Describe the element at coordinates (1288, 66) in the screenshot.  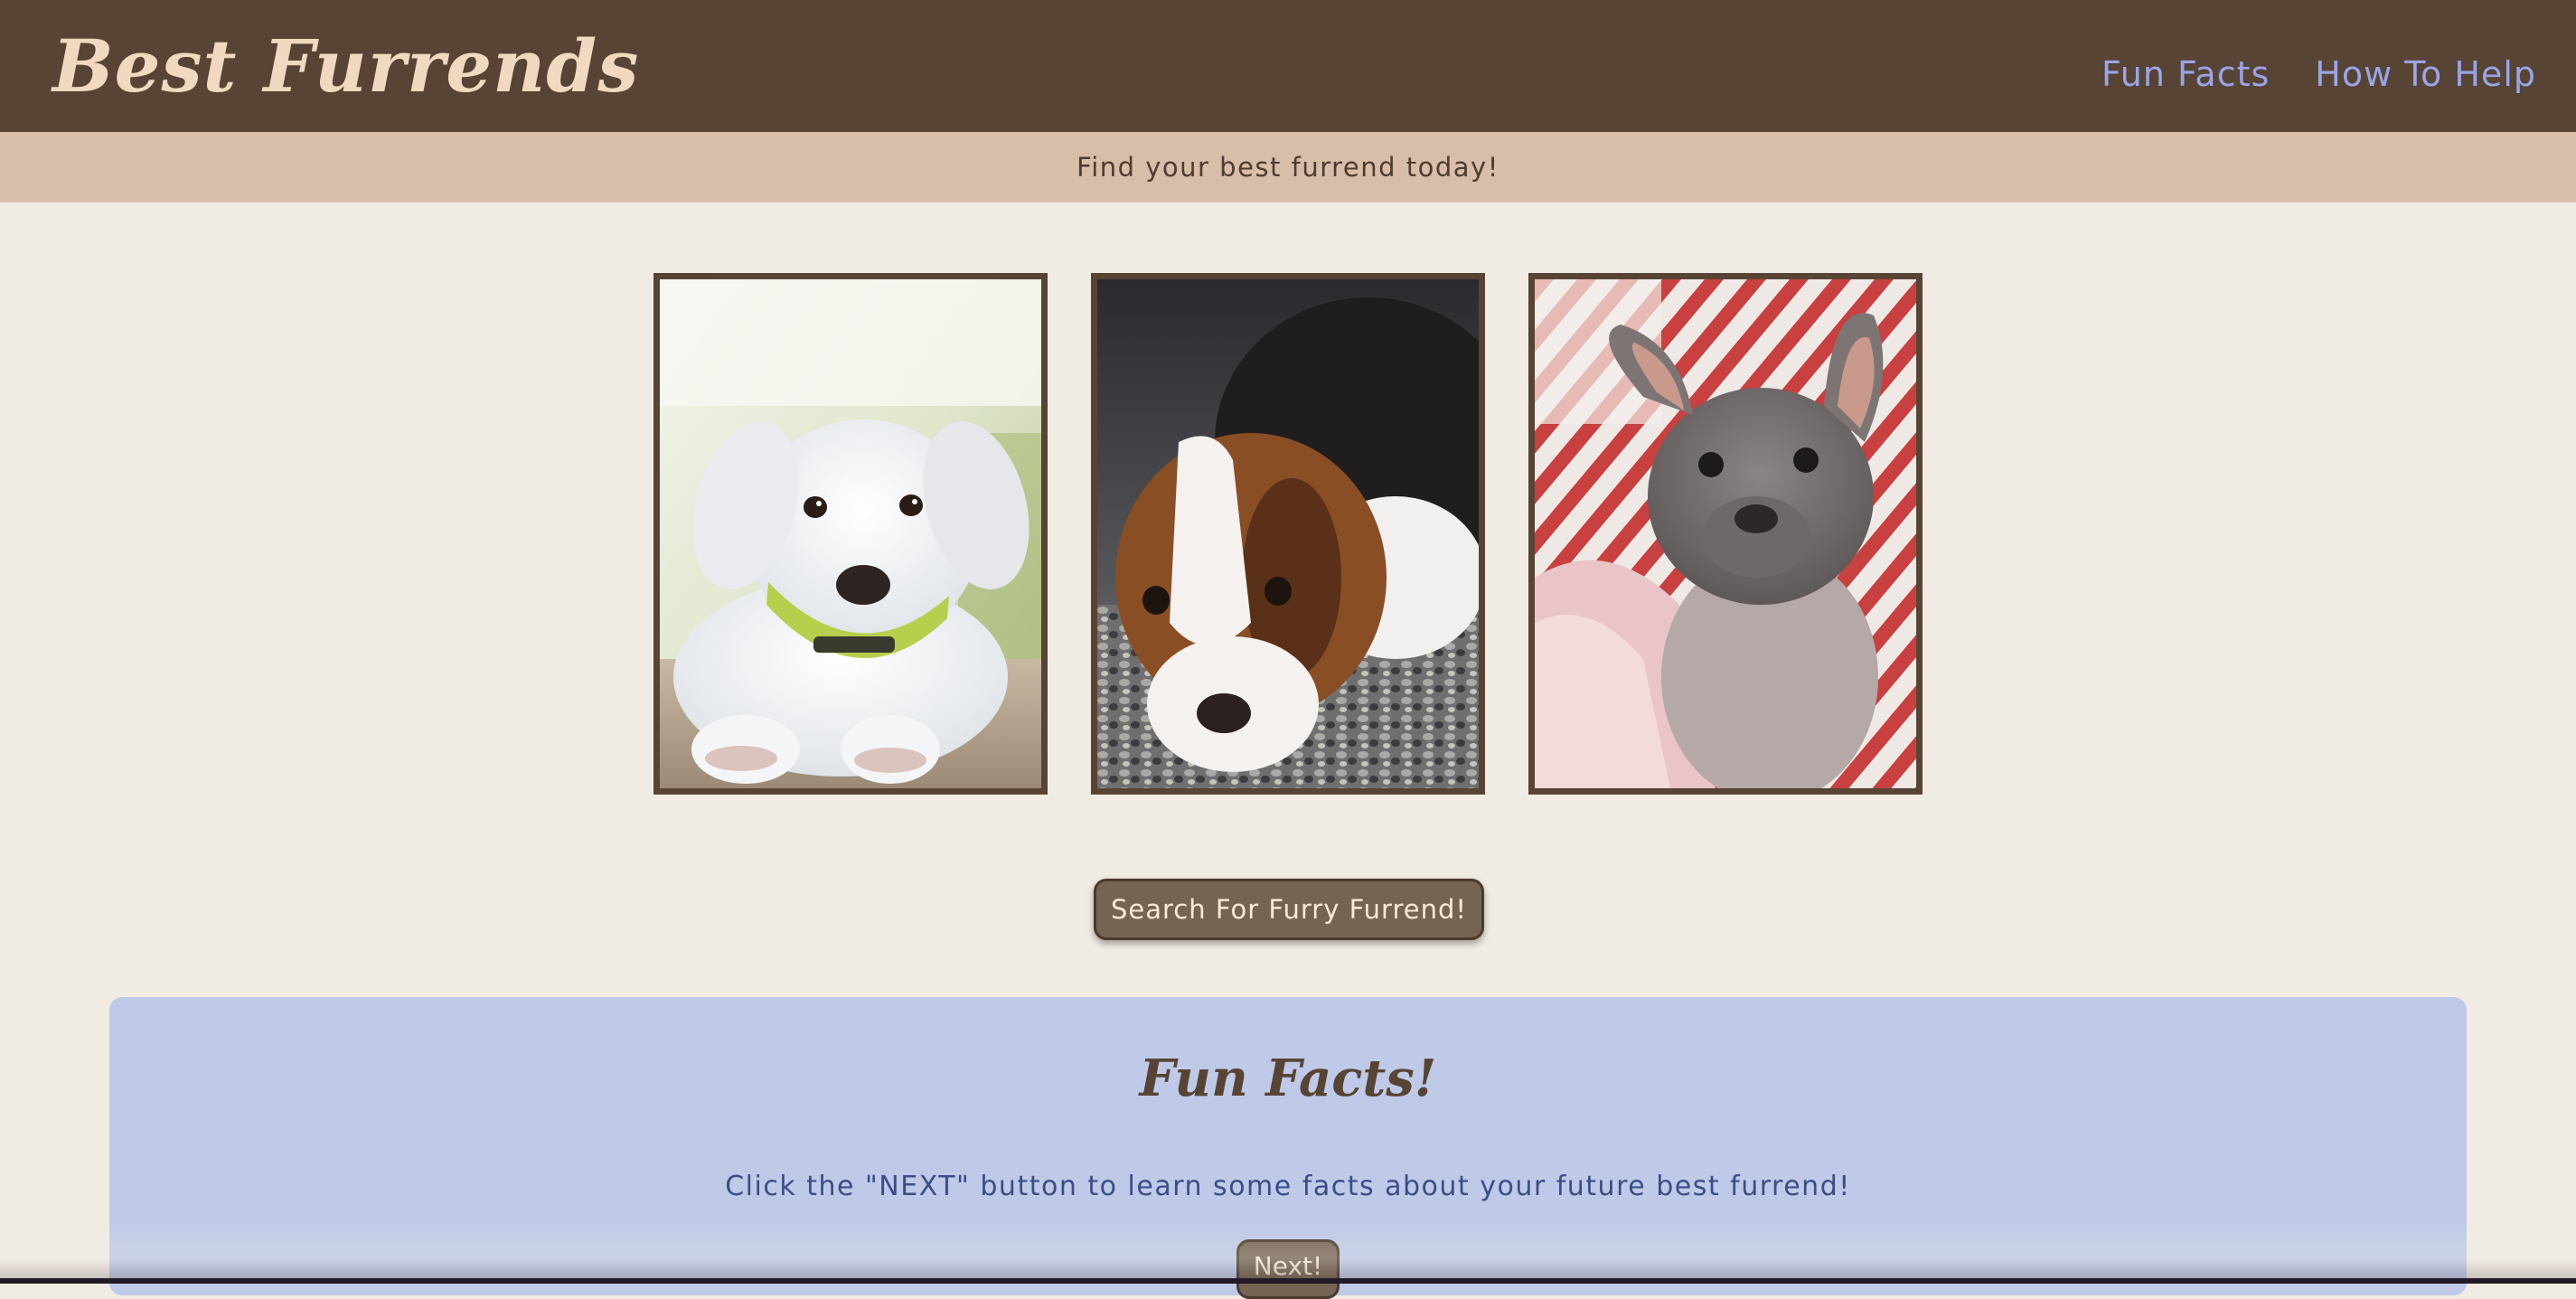
I see `site-header: Best Furrends Fun Facts How To Help` at that location.